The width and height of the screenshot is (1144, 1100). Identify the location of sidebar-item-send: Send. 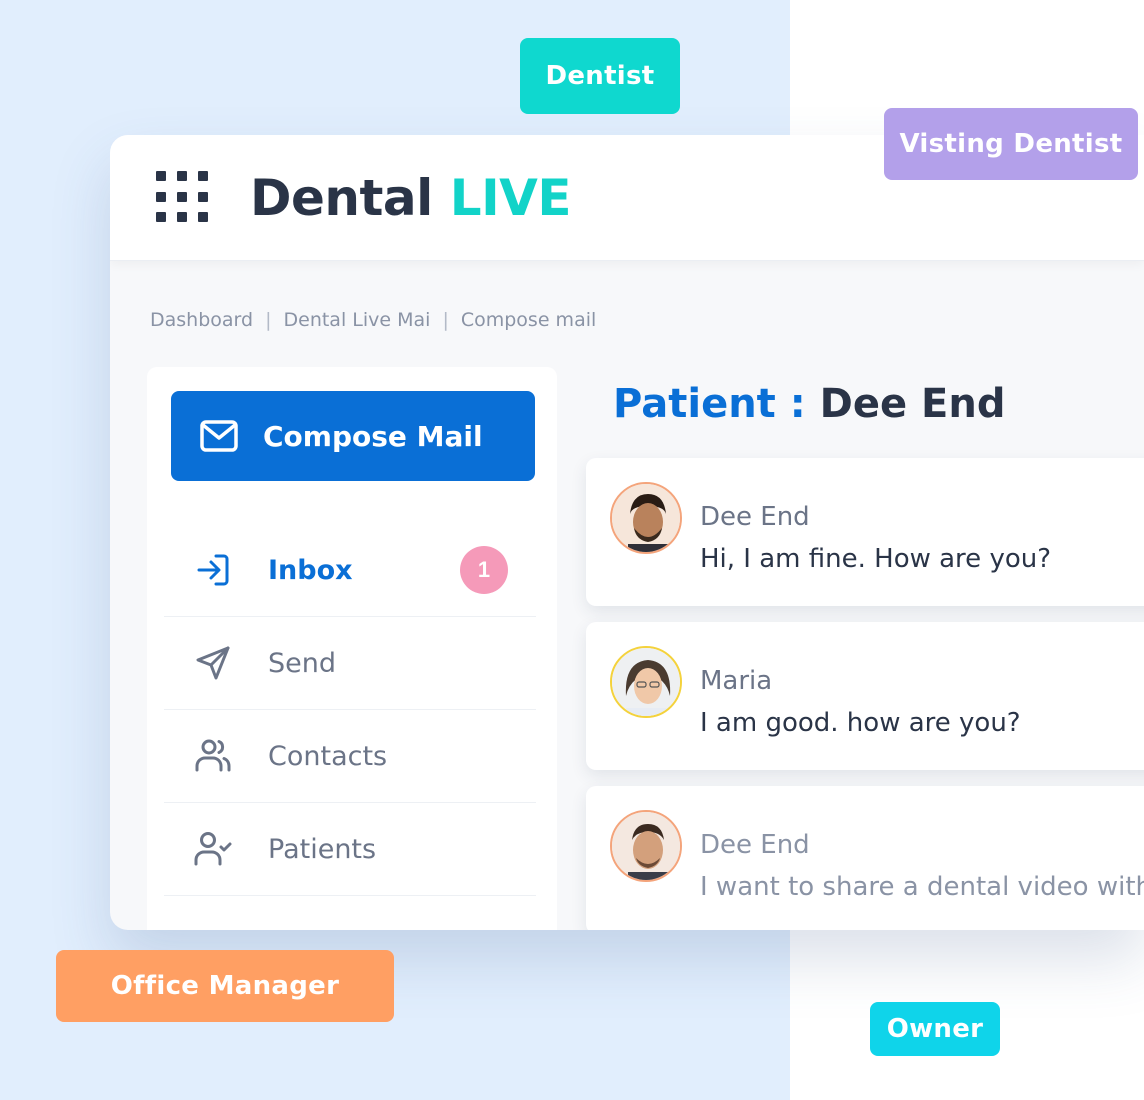
(350, 663).